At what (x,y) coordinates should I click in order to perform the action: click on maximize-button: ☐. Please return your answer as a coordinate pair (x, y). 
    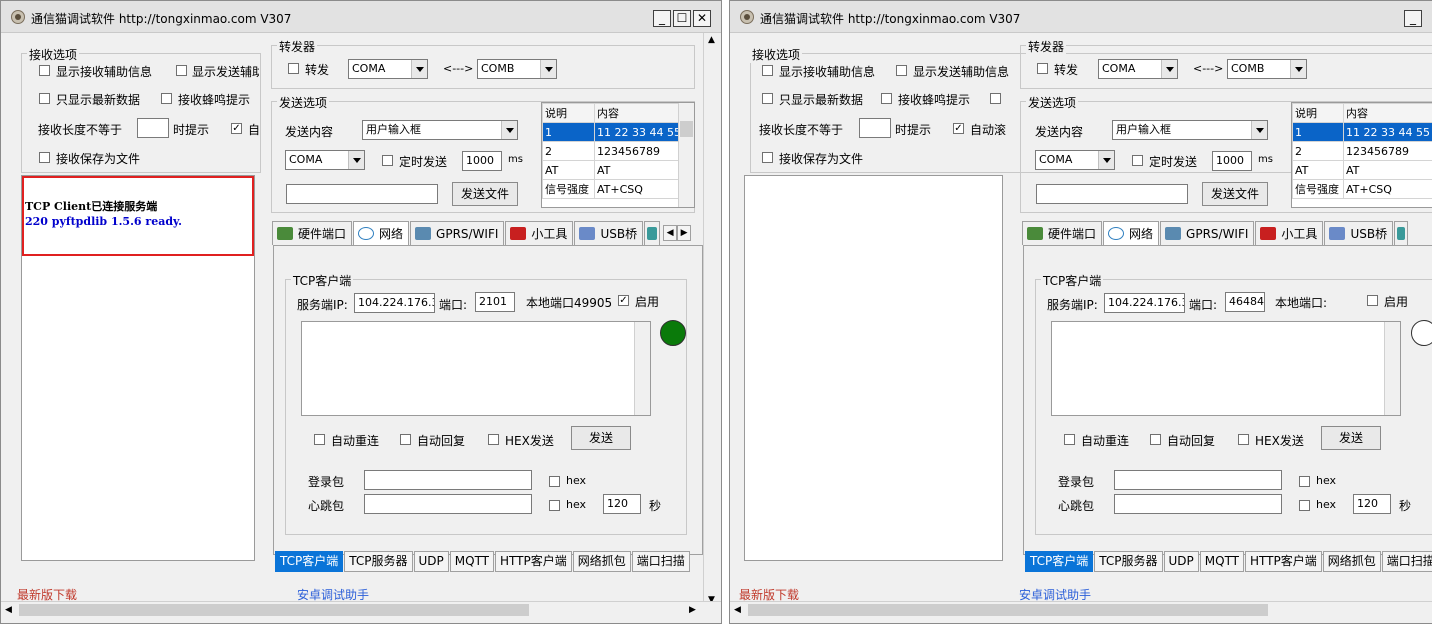
    Looking at the image, I should click on (682, 18).